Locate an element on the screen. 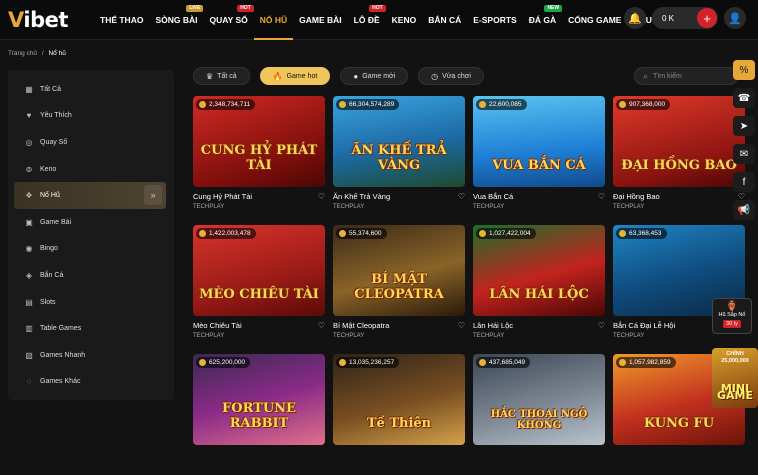  filter-tab-3: ◷ Vừa chơi is located at coordinates (451, 76).